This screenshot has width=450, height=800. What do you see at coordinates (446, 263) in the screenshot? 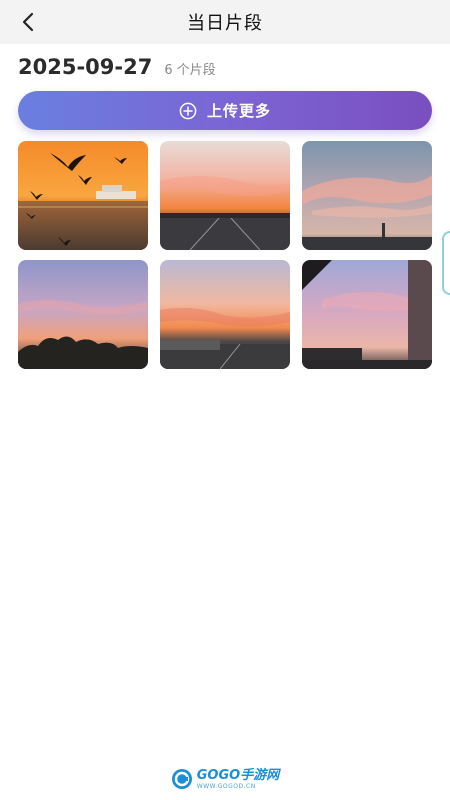
I see `side-drawer-handle` at bounding box center [446, 263].